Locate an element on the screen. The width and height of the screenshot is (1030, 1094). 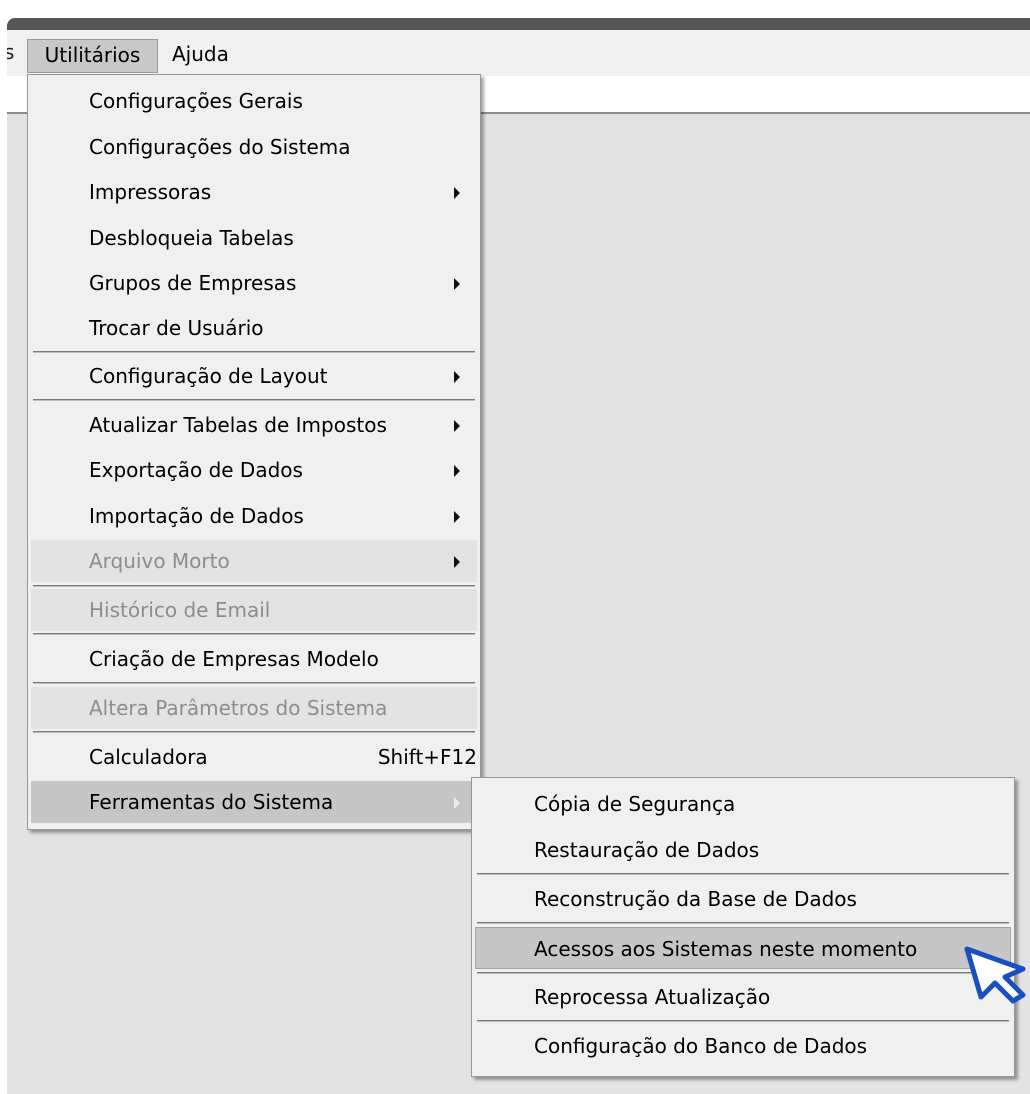
submenu-item-acessos-aos-sistemas: Acessos aos Sistemas neste momento is located at coordinates (743, 948).